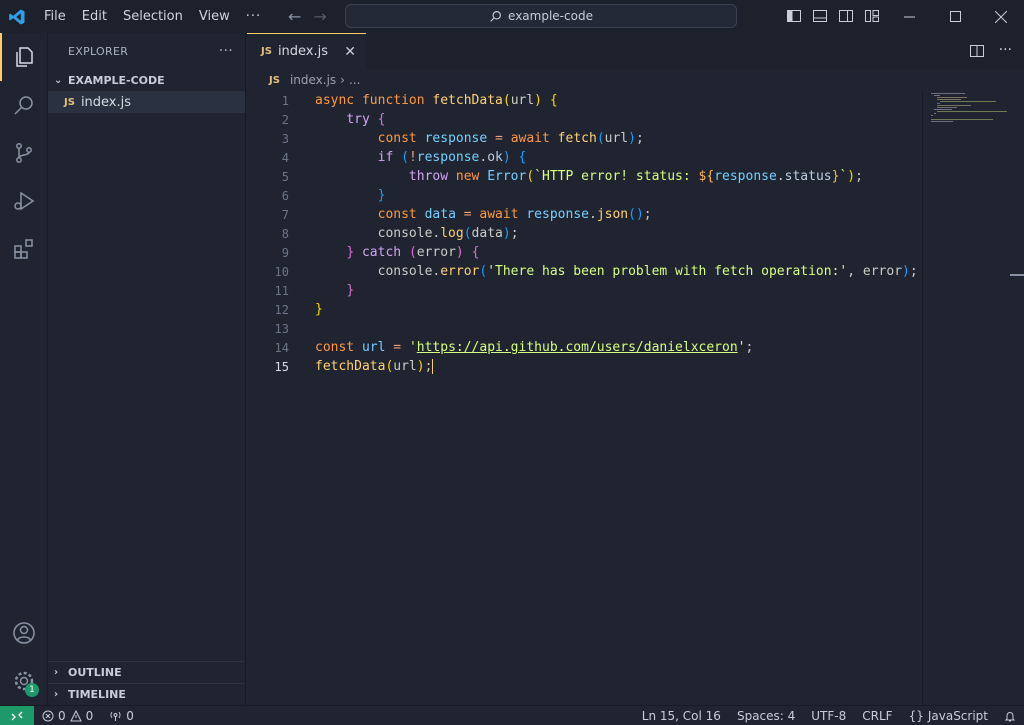  Describe the element at coordinates (285, 195) in the screenshot. I see `line-number: 6` at that location.